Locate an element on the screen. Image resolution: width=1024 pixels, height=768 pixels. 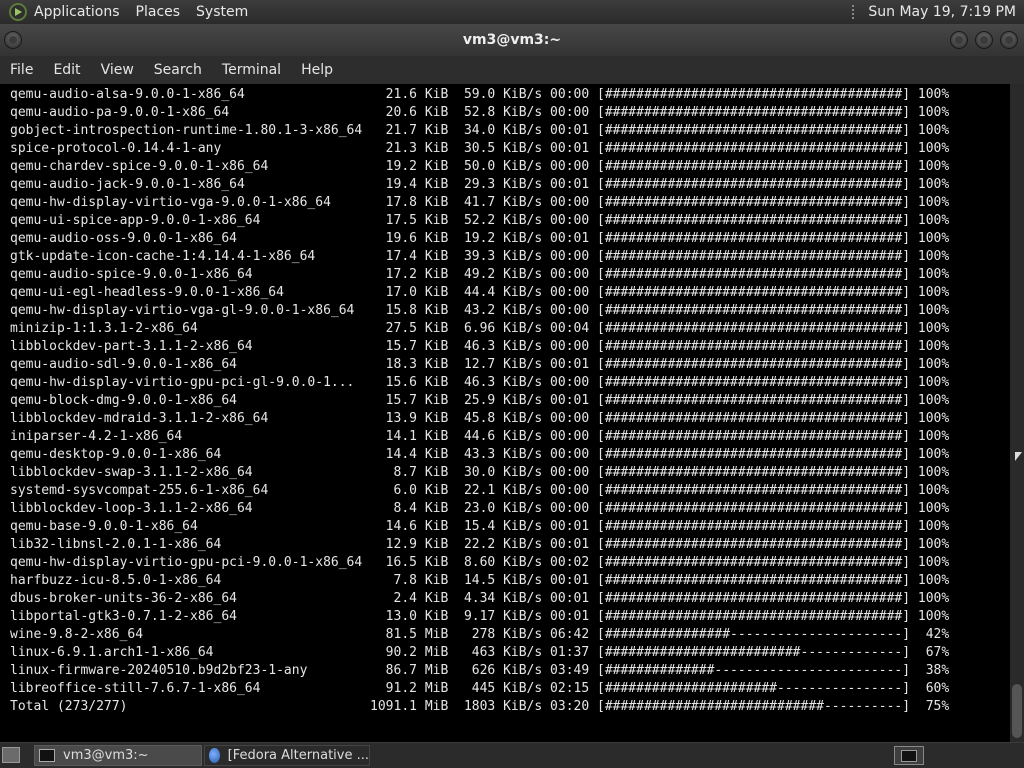
menu-edit: Edit is located at coordinates (66, 70).